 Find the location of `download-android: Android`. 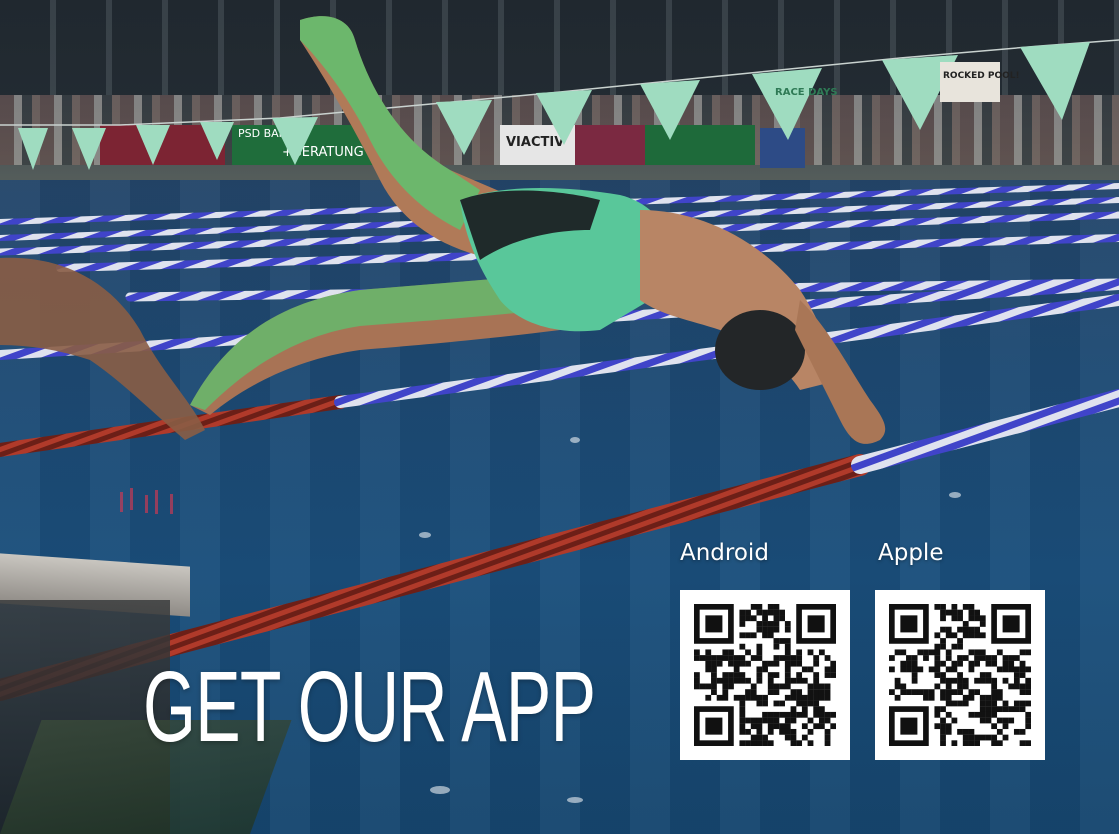

download-android: Android is located at coordinates (765, 650).